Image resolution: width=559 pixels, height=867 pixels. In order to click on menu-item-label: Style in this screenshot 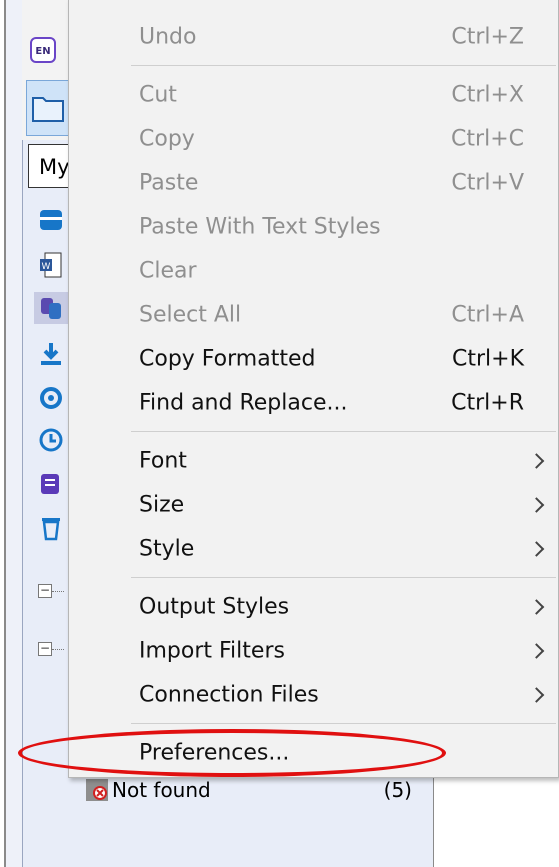, I will do `click(167, 549)`.